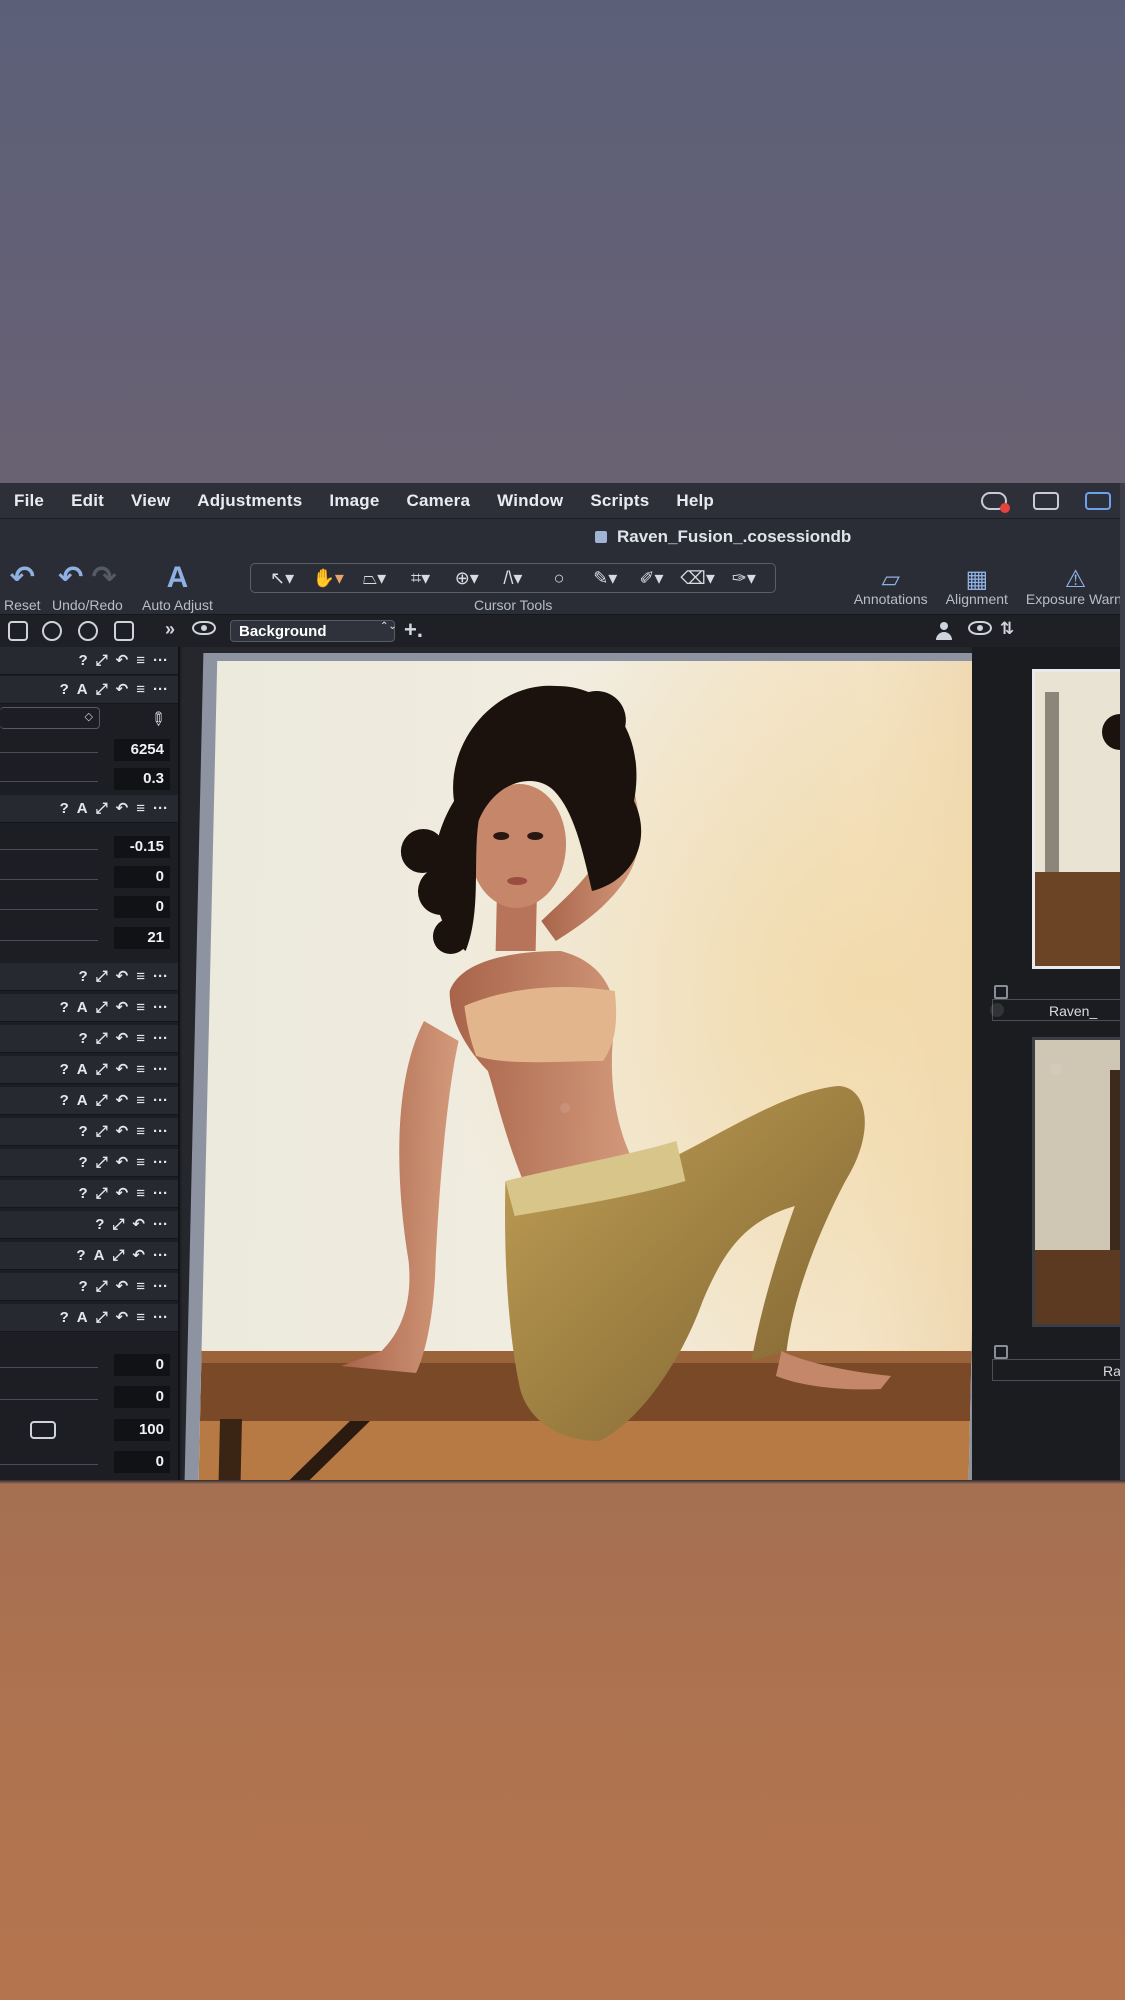 This screenshot has height=2000, width=1125. What do you see at coordinates (157, 720) in the screenshot?
I see `eyedropper-icon: ✎` at bounding box center [157, 720].